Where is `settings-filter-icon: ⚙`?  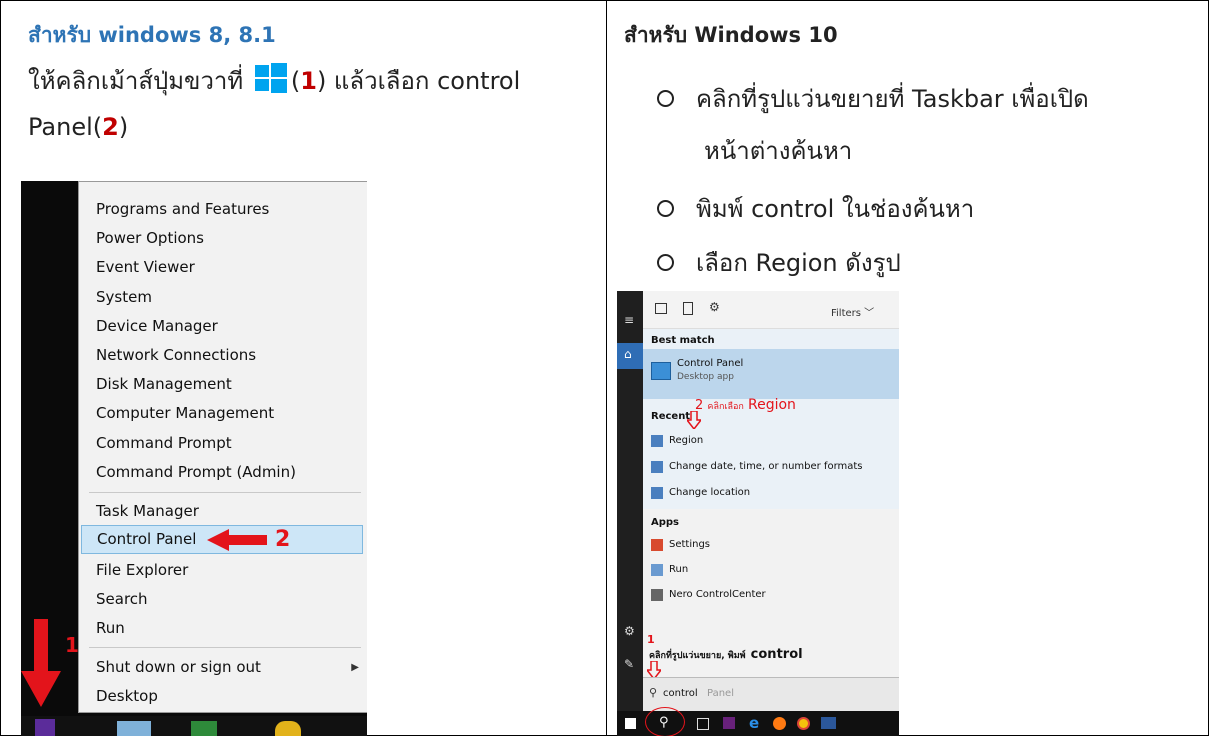
settings-filter-icon: ⚙ is located at coordinates (714, 307).